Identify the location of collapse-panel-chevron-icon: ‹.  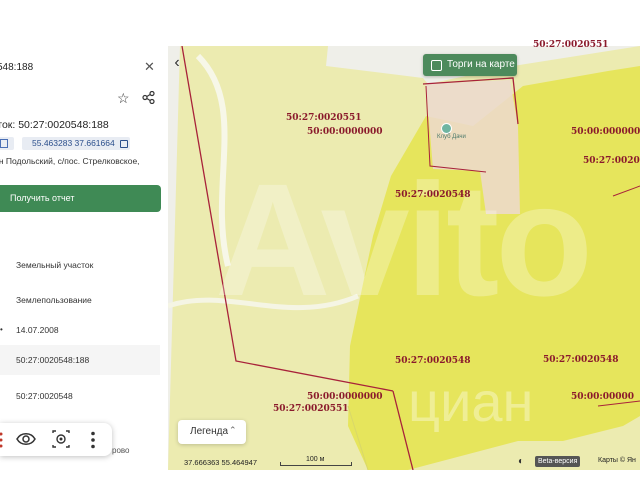
(177, 63).